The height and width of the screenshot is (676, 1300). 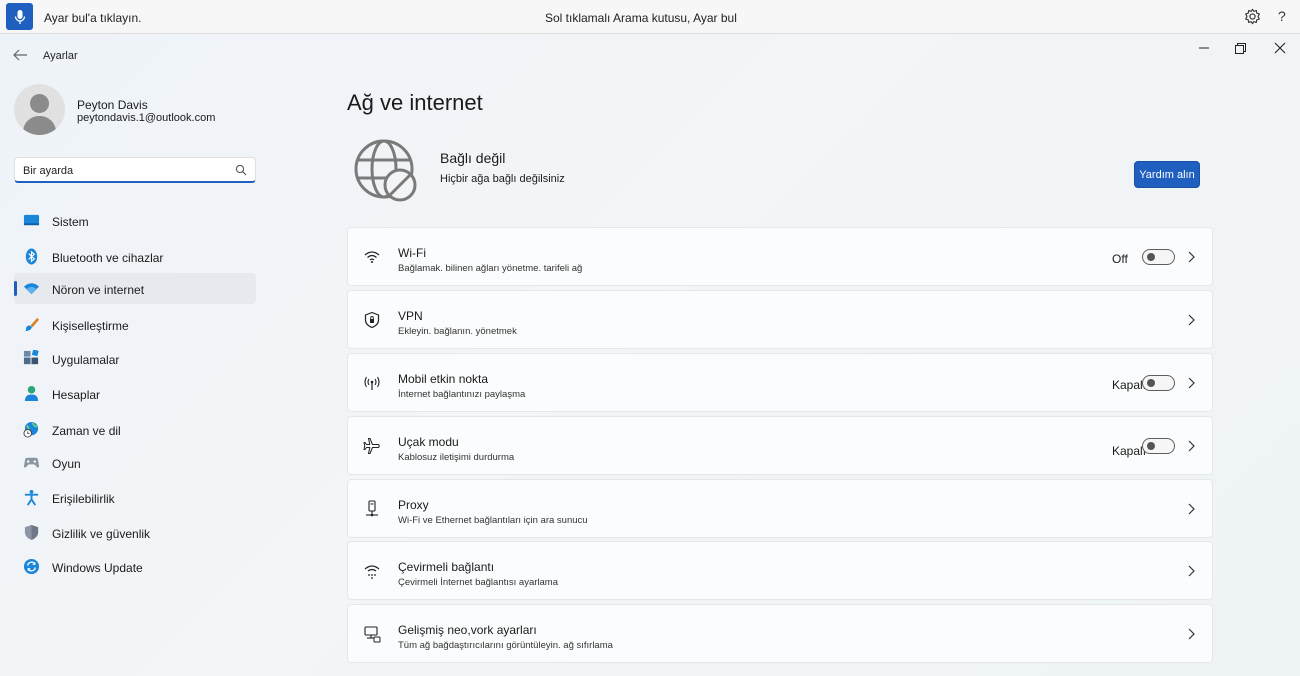 I want to click on sidebar-item-accessibility: Erişilebilirlik, so click(x=135, y=497).